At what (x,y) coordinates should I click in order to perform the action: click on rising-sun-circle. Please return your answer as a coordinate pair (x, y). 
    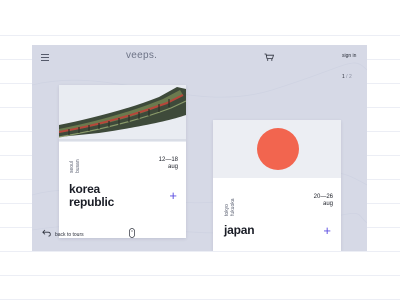
    Looking at the image, I should click on (278, 149).